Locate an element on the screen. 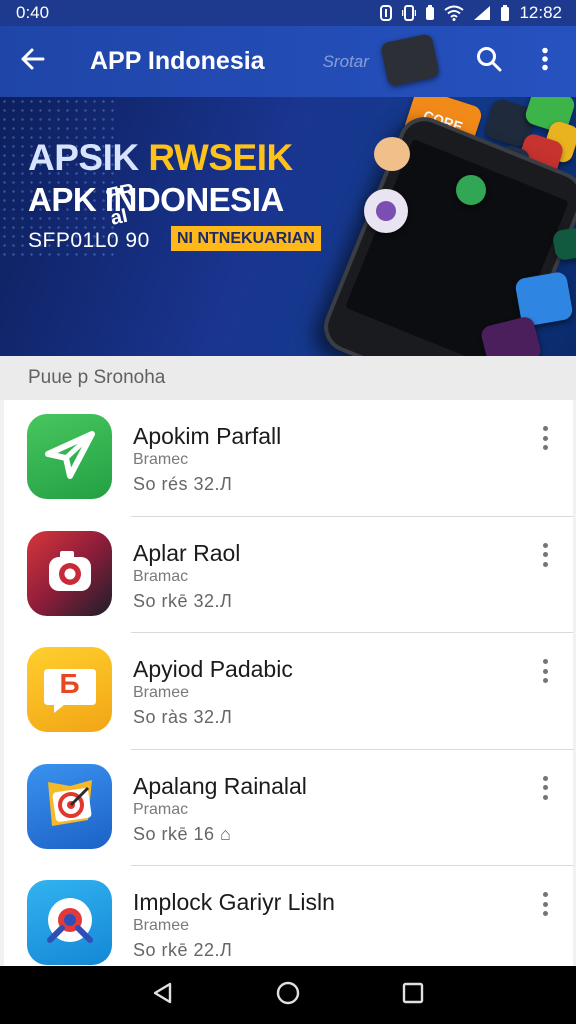 The width and height of the screenshot is (576, 1024). search-icon is located at coordinates (489, 61).